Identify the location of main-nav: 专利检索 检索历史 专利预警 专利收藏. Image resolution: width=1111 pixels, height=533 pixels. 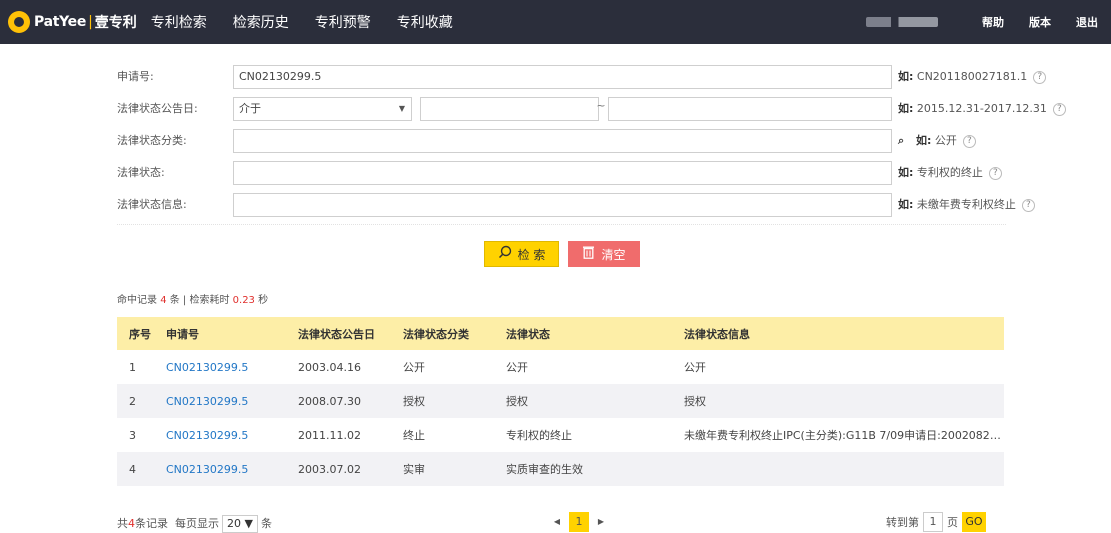
(315, 22).